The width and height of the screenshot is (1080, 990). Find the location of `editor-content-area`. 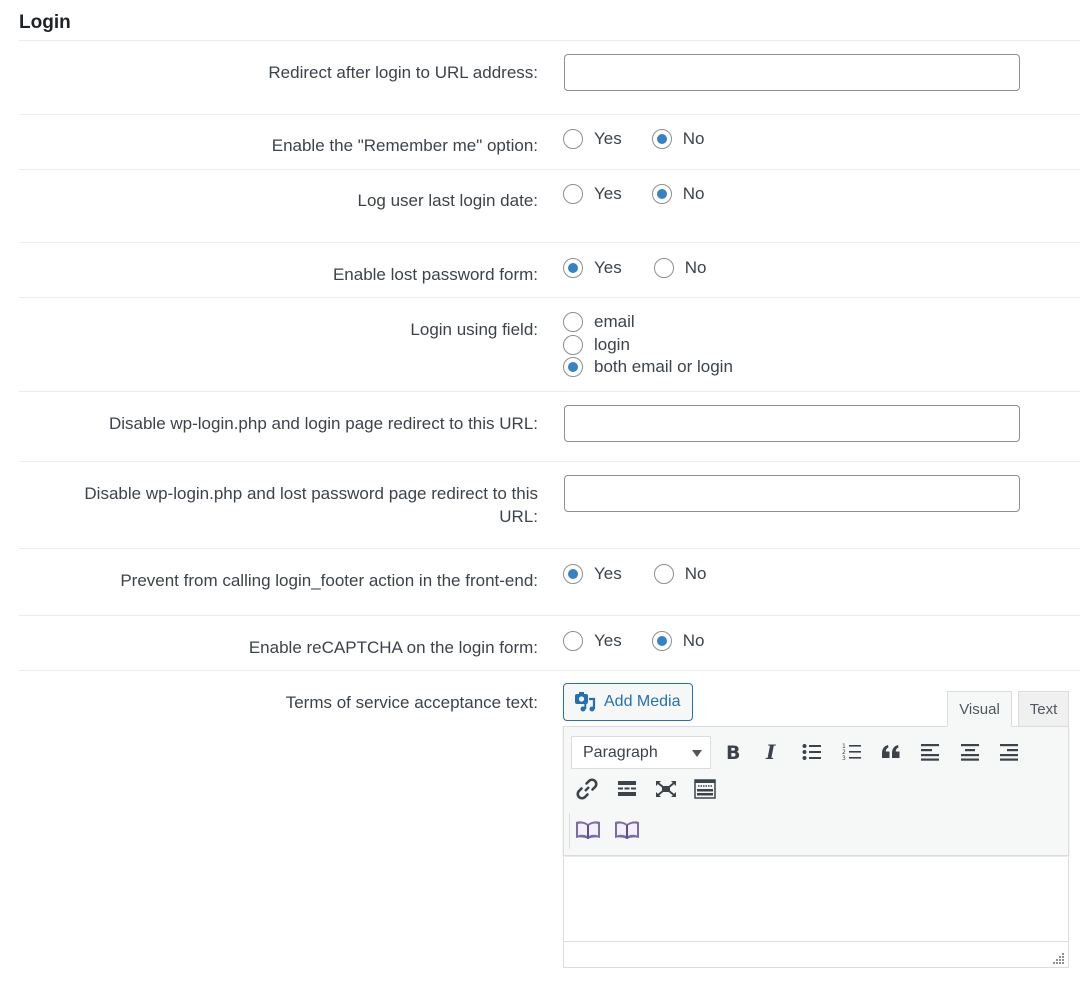

editor-content-area is located at coordinates (816, 899).